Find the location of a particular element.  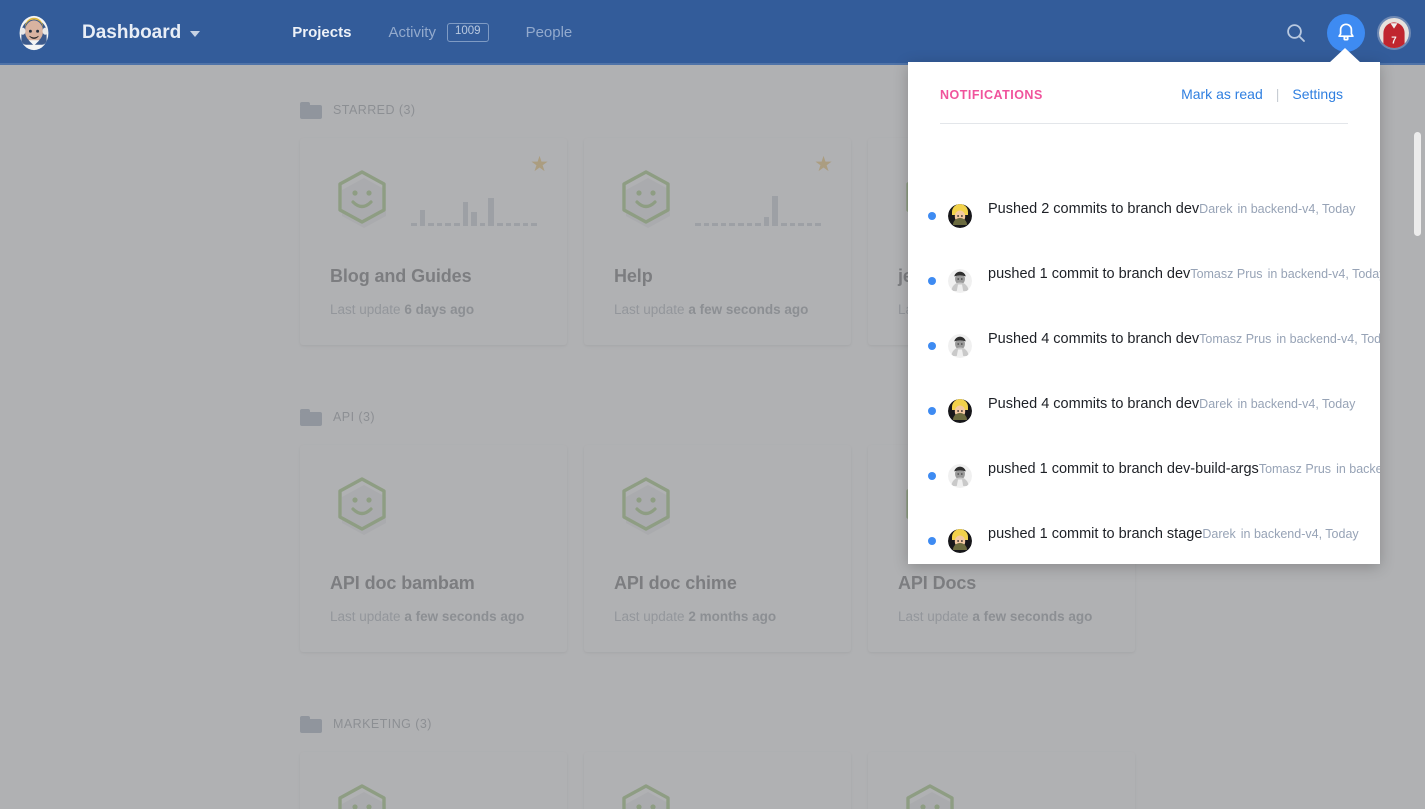

notification-panel-pointer is located at coordinates (1345, 55).